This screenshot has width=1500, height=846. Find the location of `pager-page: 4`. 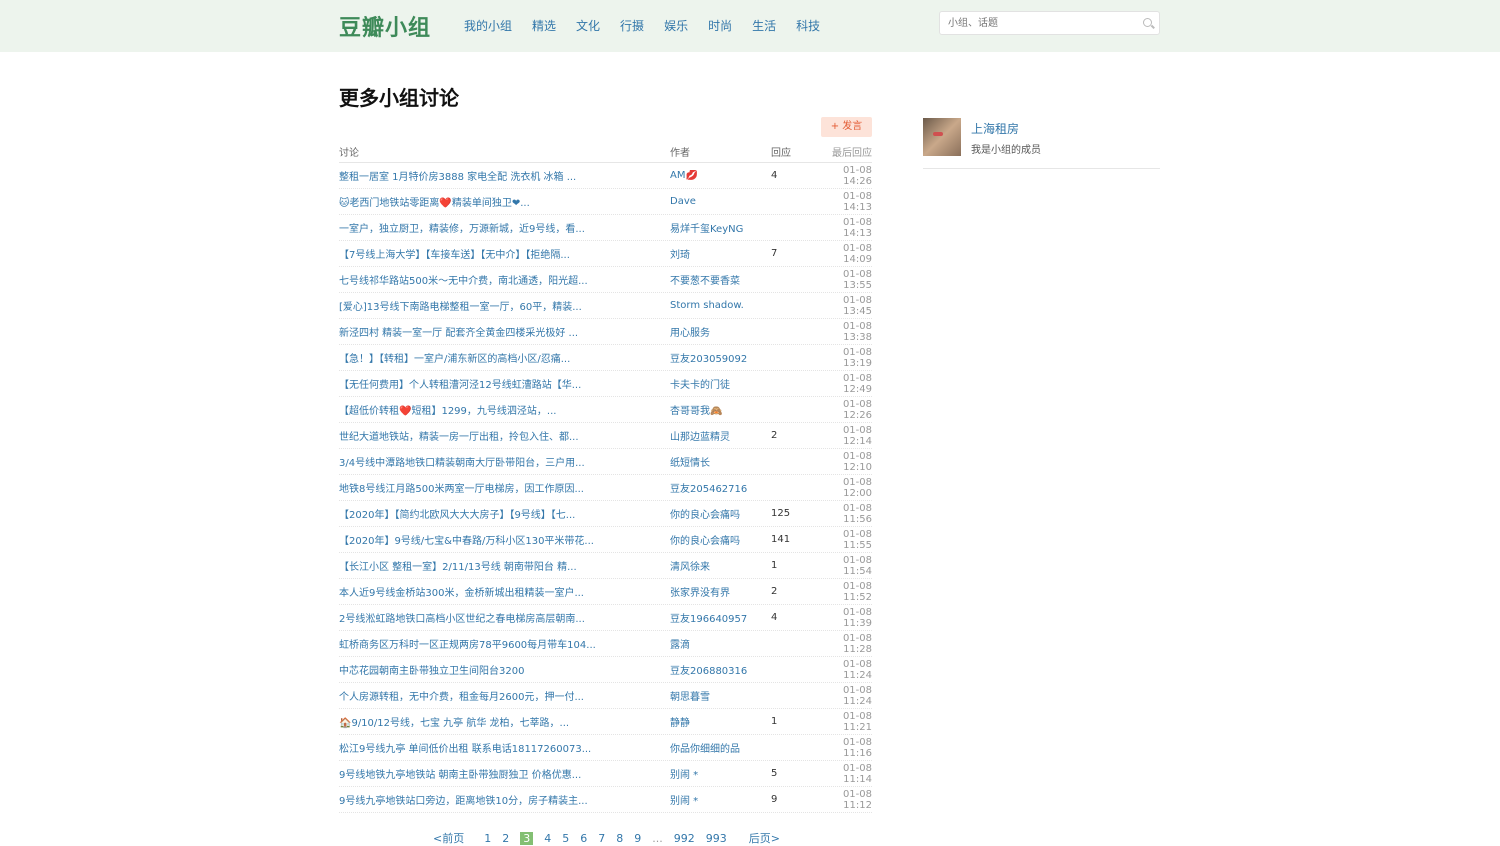

pager-page: 4 is located at coordinates (547, 838).